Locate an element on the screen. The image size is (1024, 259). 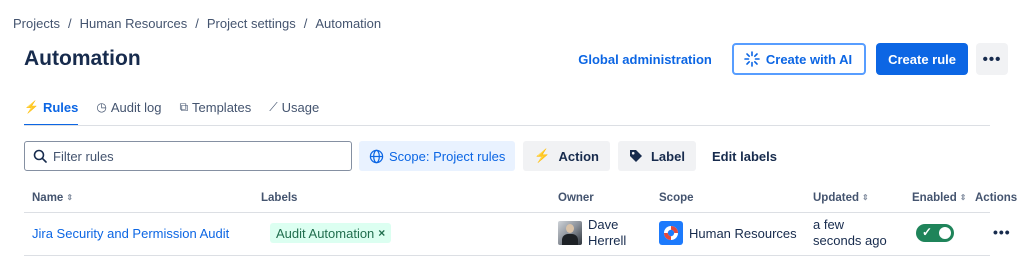
chart-line-icon: ⟋ is located at coordinates (273, 107).